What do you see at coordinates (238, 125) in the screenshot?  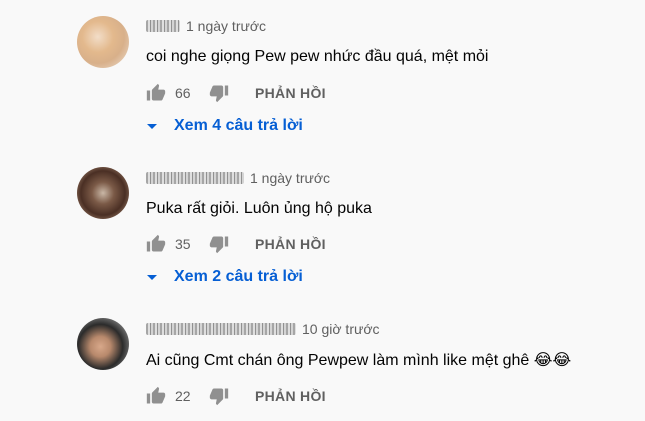 I see `view-replies-label: Xem 4 câu trả lời` at bounding box center [238, 125].